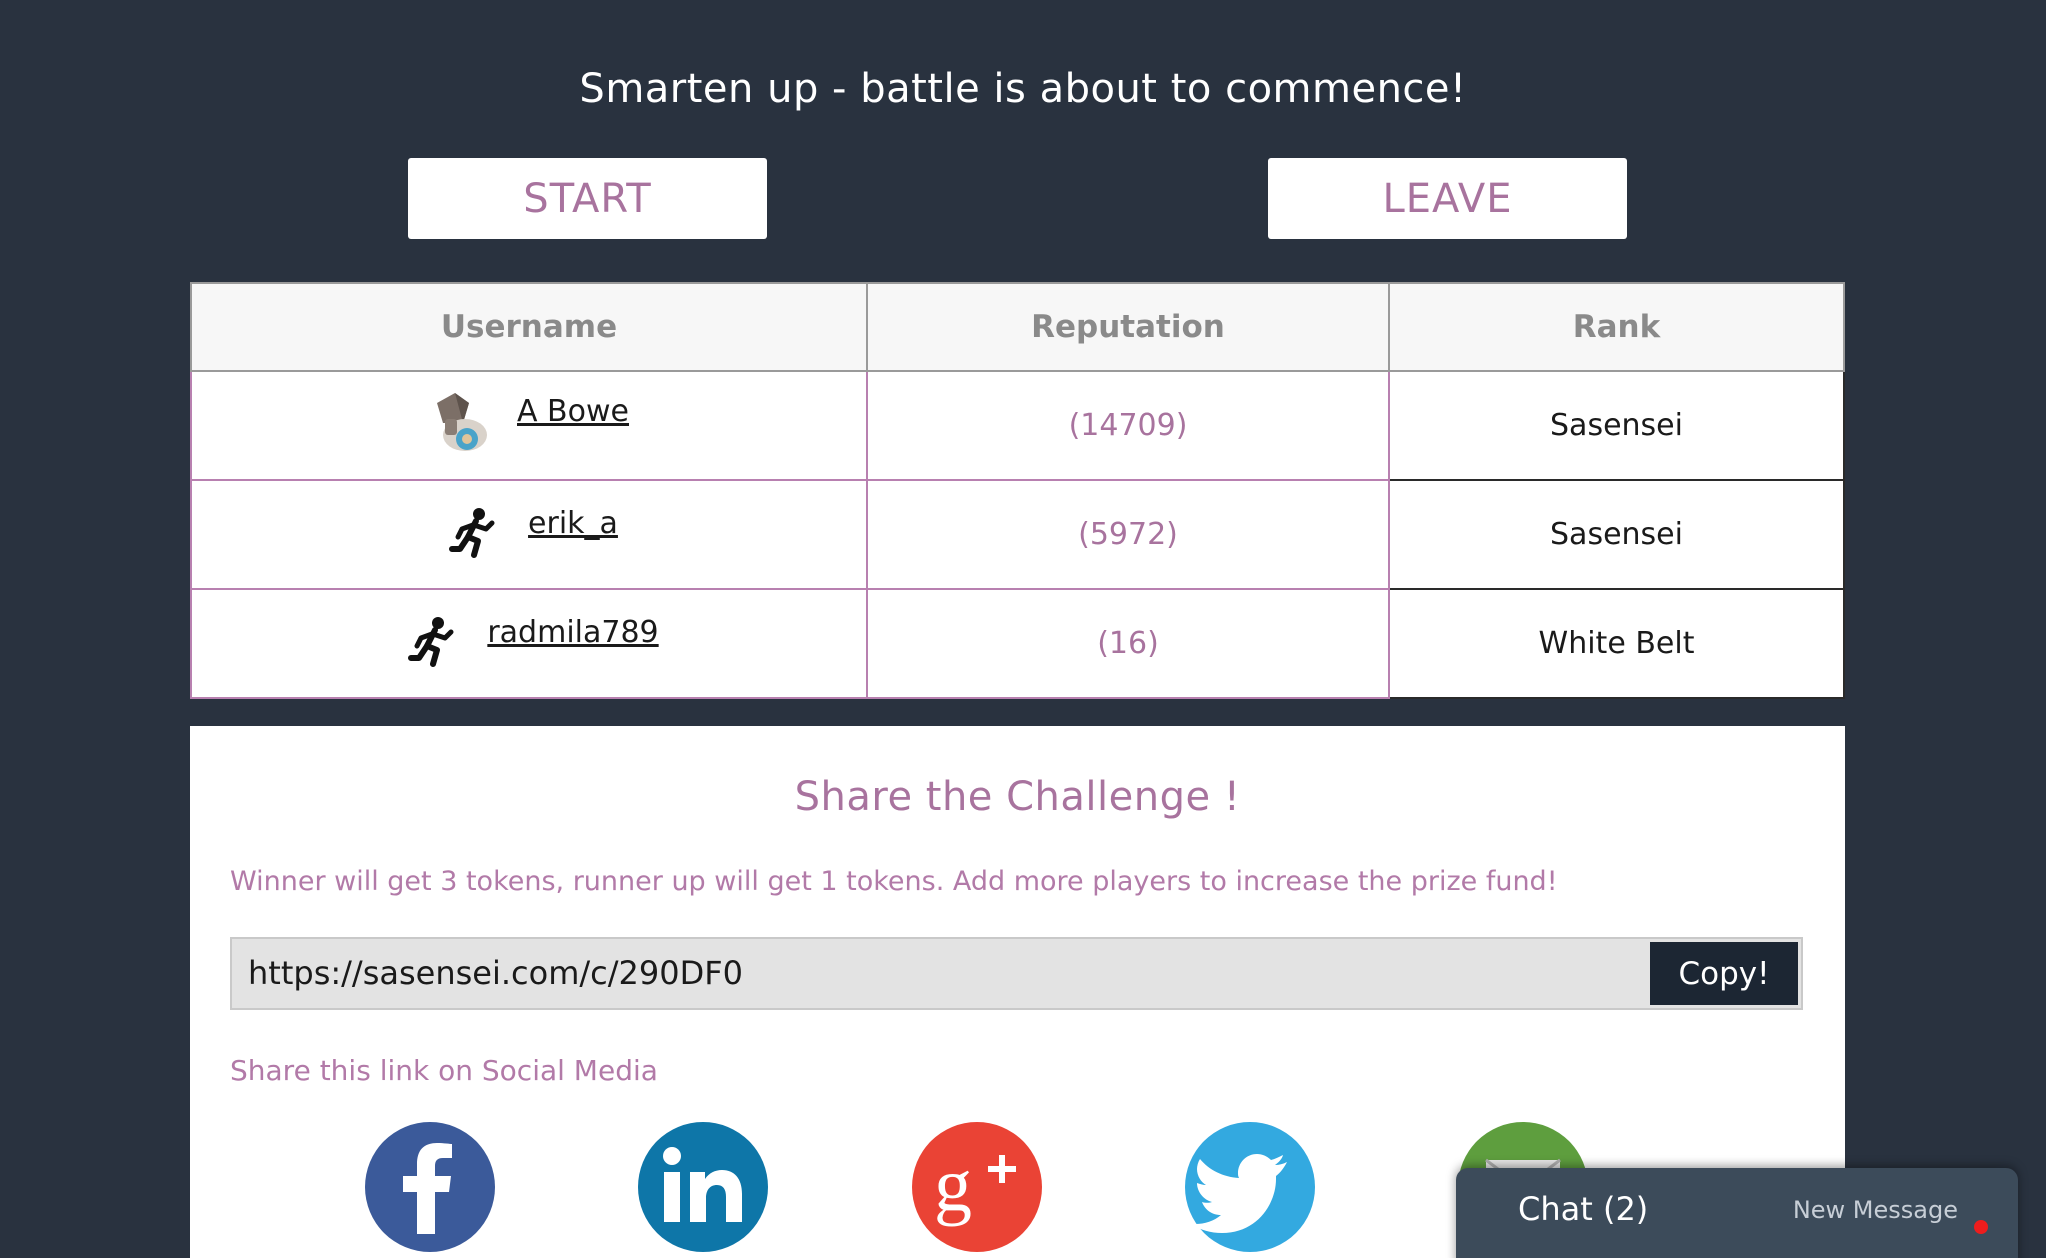  I want to click on leave-button: LEAVE, so click(1447, 198).